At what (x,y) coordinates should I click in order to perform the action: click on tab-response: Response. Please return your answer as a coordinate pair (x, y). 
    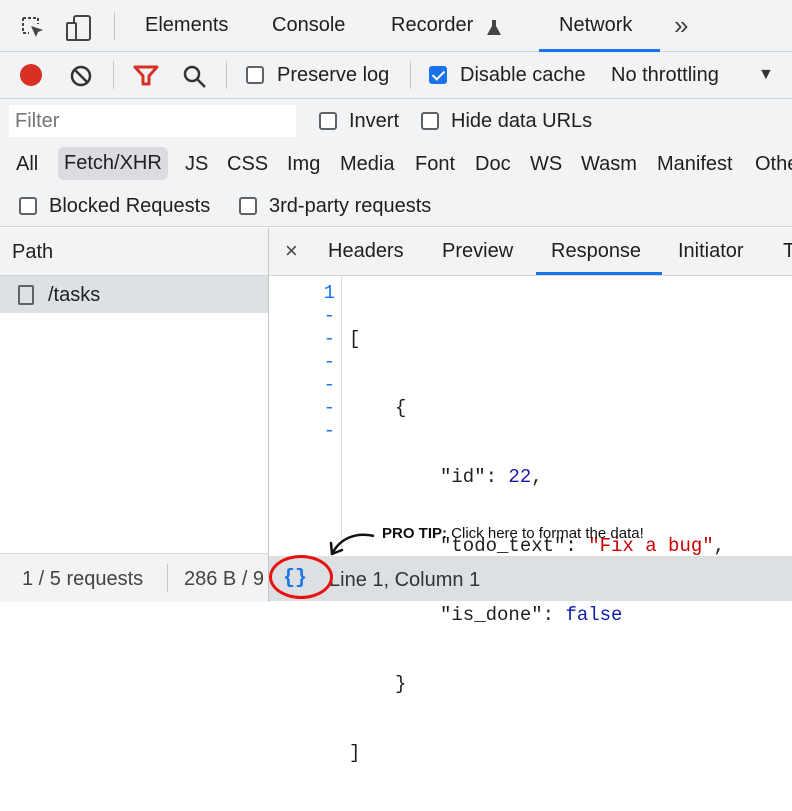
    Looking at the image, I should click on (596, 251).